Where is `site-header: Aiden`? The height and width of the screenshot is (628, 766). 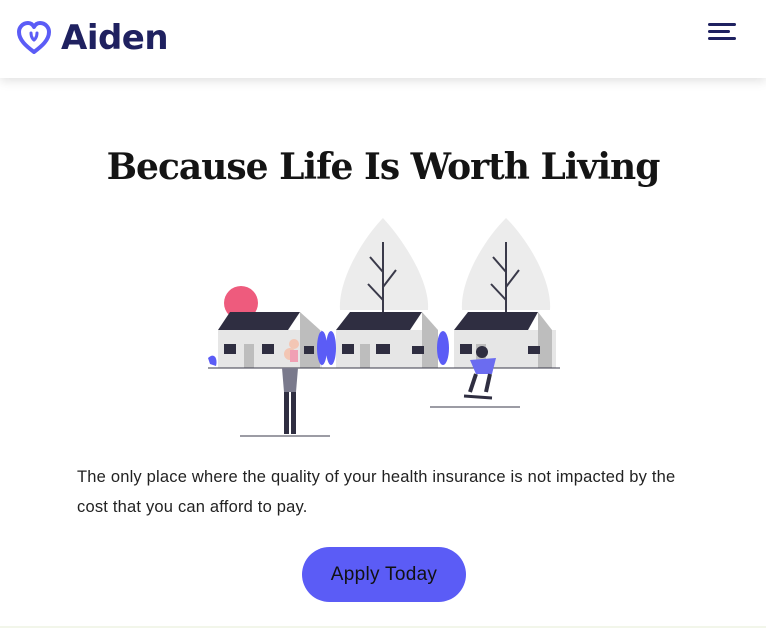 site-header: Aiden is located at coordinates (383, 39).